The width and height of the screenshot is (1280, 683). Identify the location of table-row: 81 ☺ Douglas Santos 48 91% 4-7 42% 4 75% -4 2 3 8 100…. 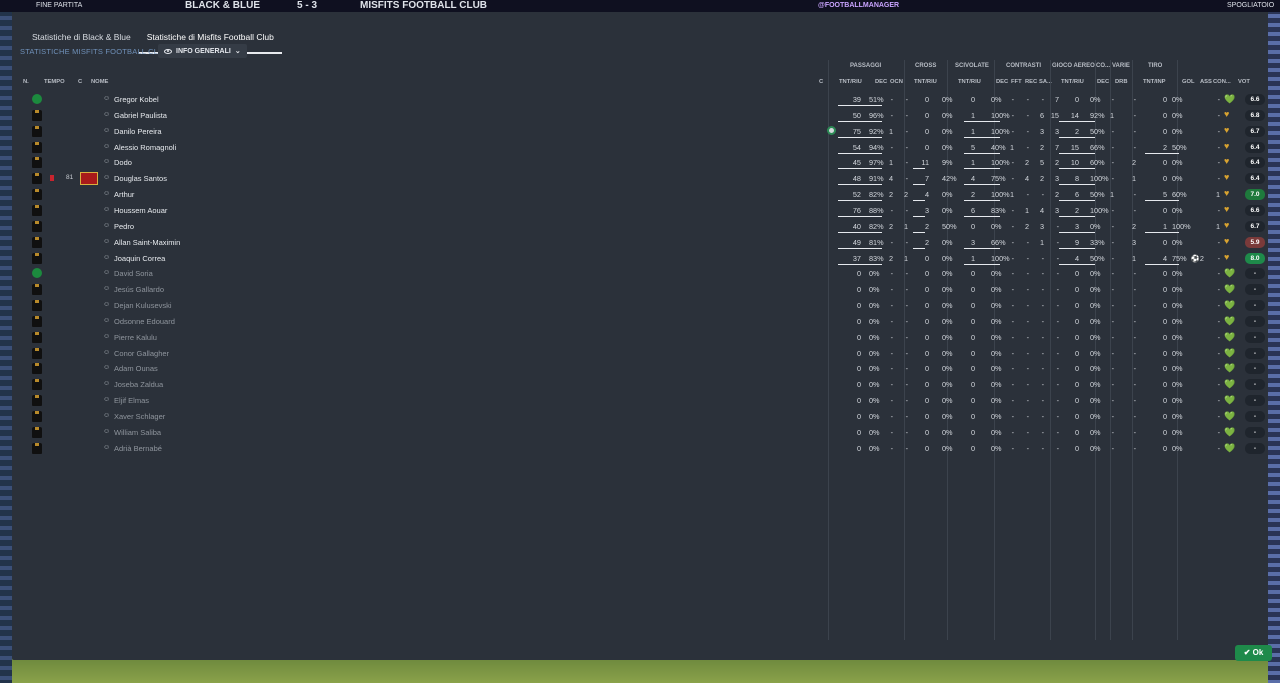
(642, 179).